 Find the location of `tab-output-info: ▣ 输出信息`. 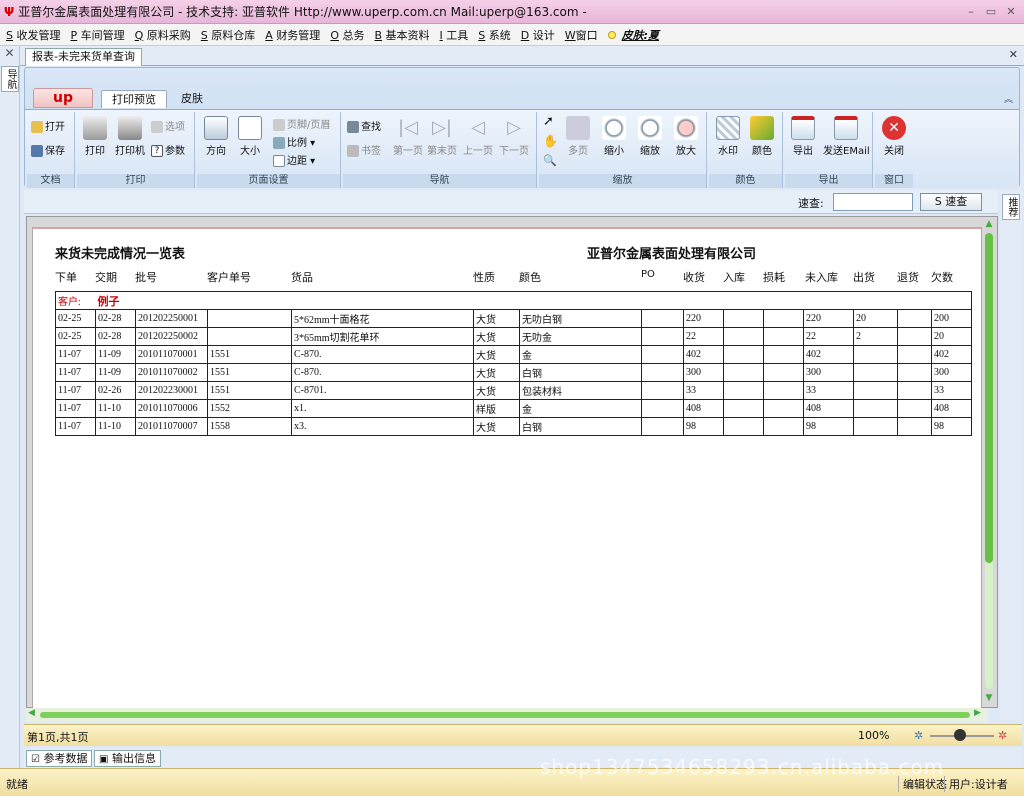

tab-output-info: ▣ 输出信息 is located at coordinates (127, 758).